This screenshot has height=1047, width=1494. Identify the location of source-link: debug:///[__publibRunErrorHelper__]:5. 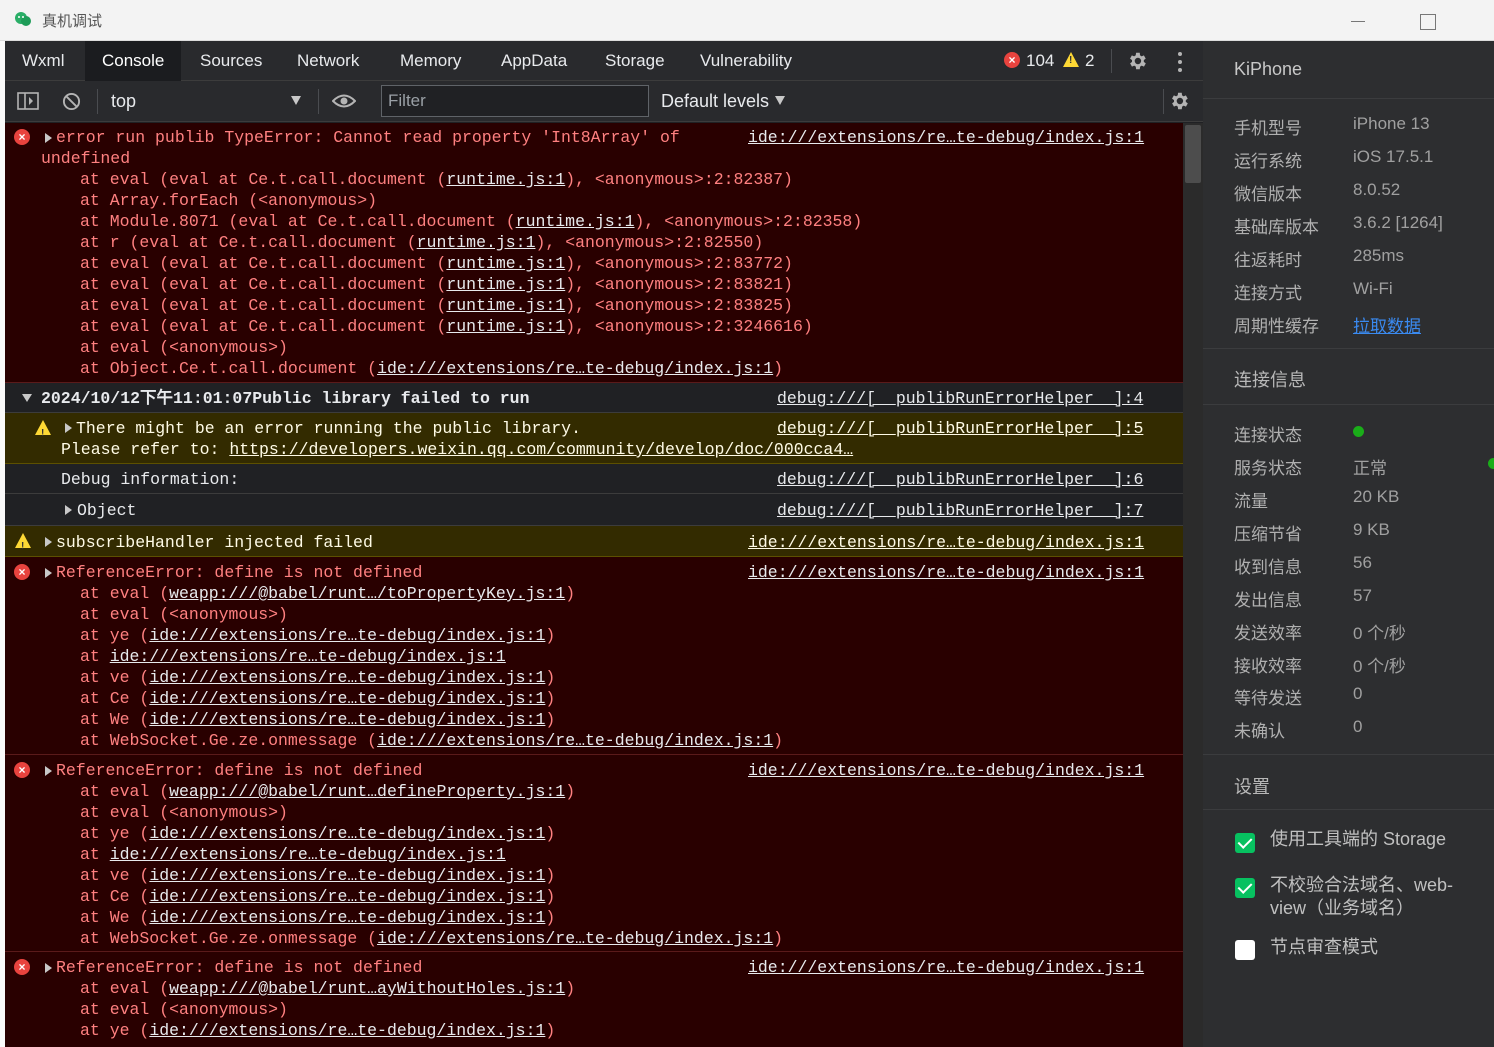
(960, 428).